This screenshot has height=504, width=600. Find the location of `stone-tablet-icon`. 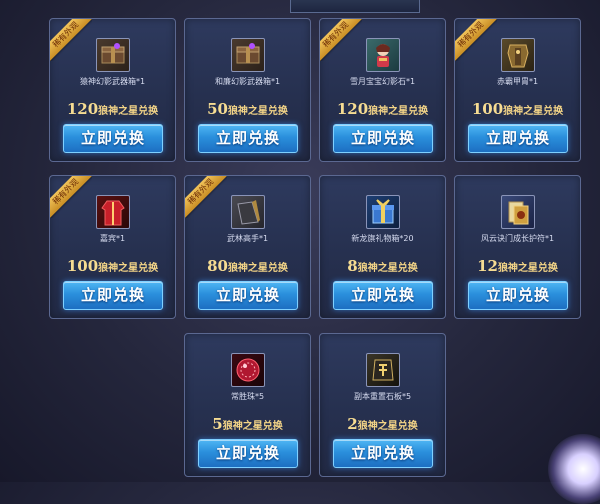

stone-tablet-icon is located at coordinates (383, 370).